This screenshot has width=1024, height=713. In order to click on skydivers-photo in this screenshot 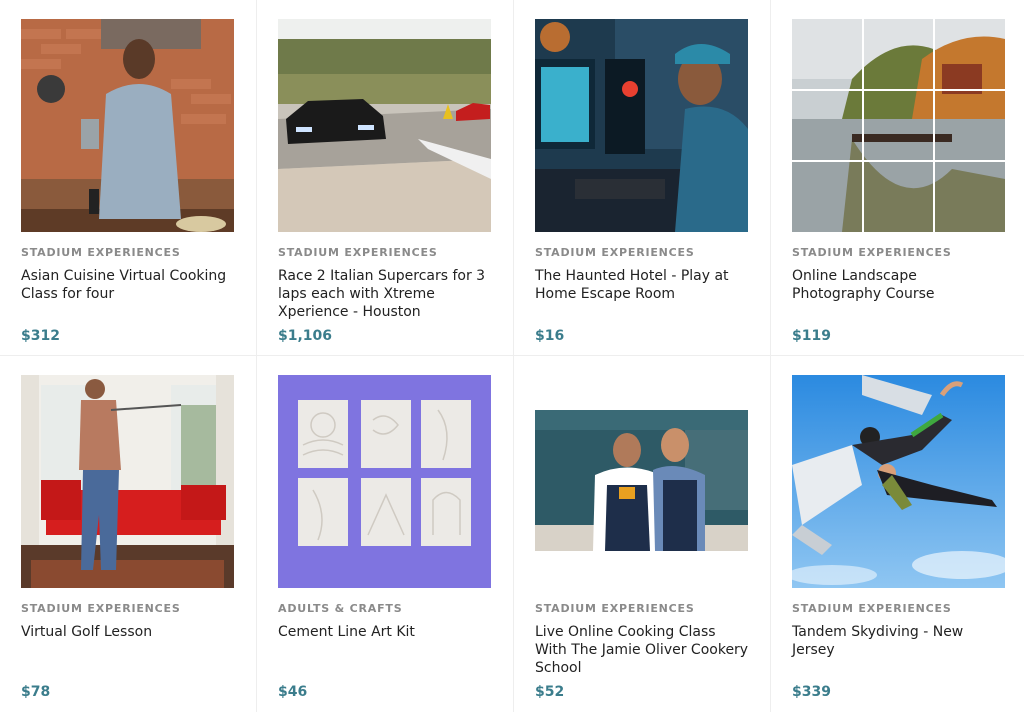, I will do `click(898, 481)`.